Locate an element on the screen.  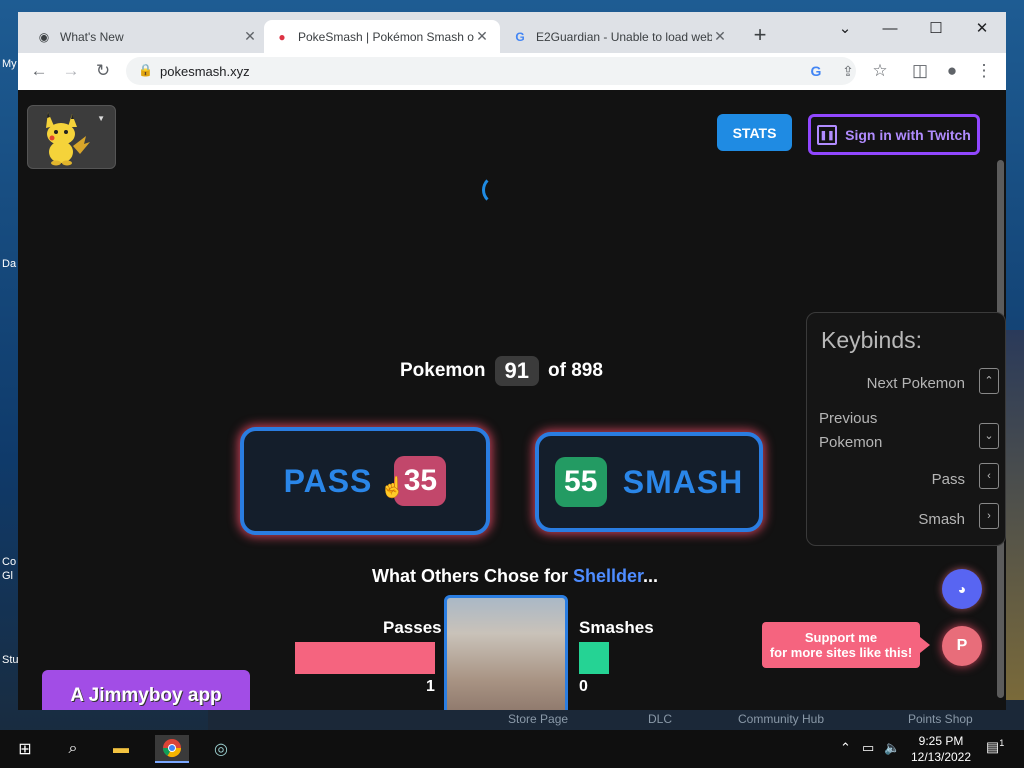
share-icon: ⇪ is located at coordinates (848, 71).